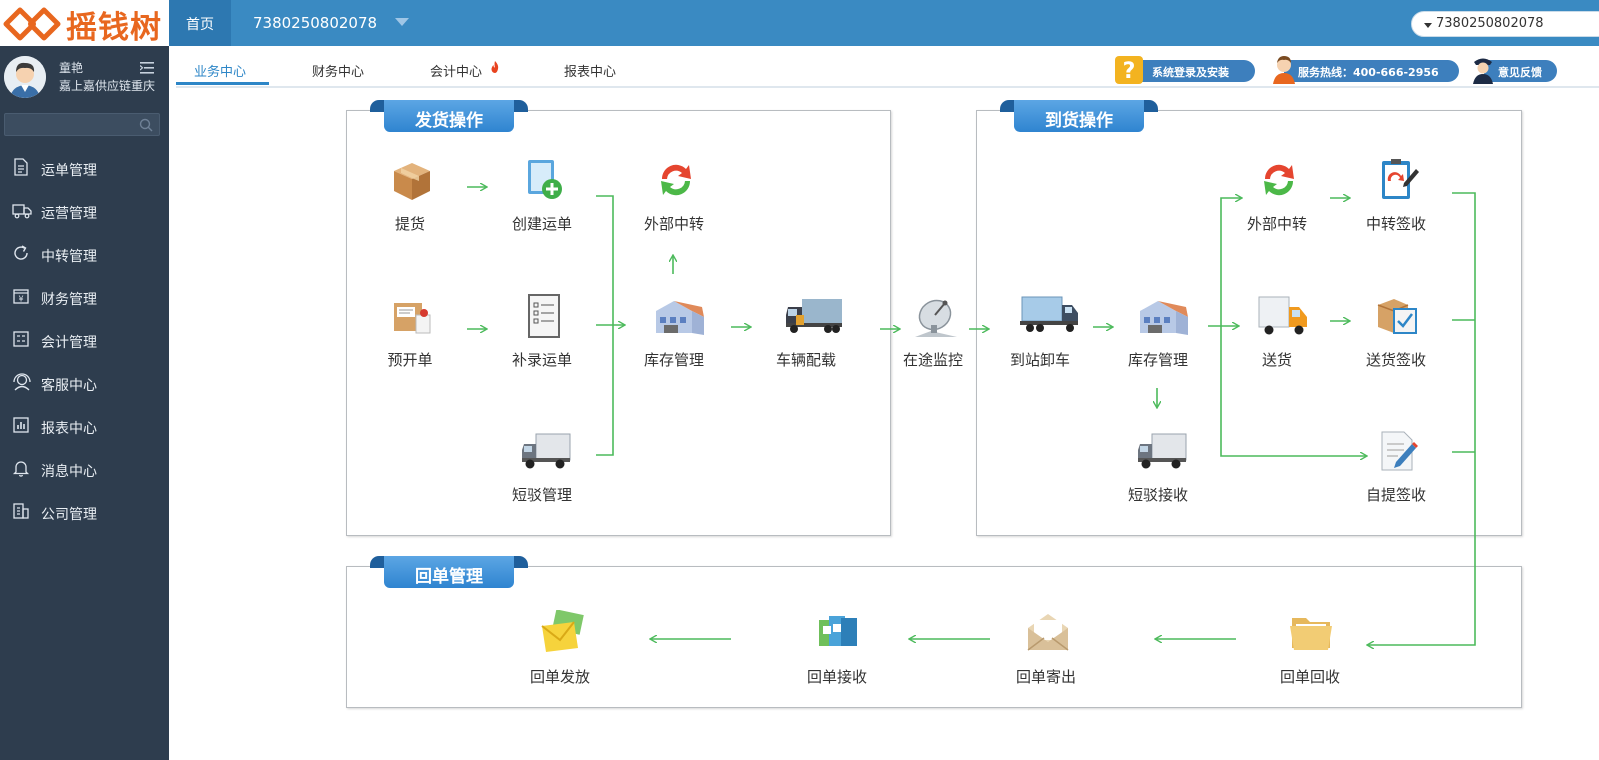 This screenshot has height=760, width=1599. Describe the element at coordinates (1045, 677) in the screenshot. I see `node-label: 回单寄出` at that location.